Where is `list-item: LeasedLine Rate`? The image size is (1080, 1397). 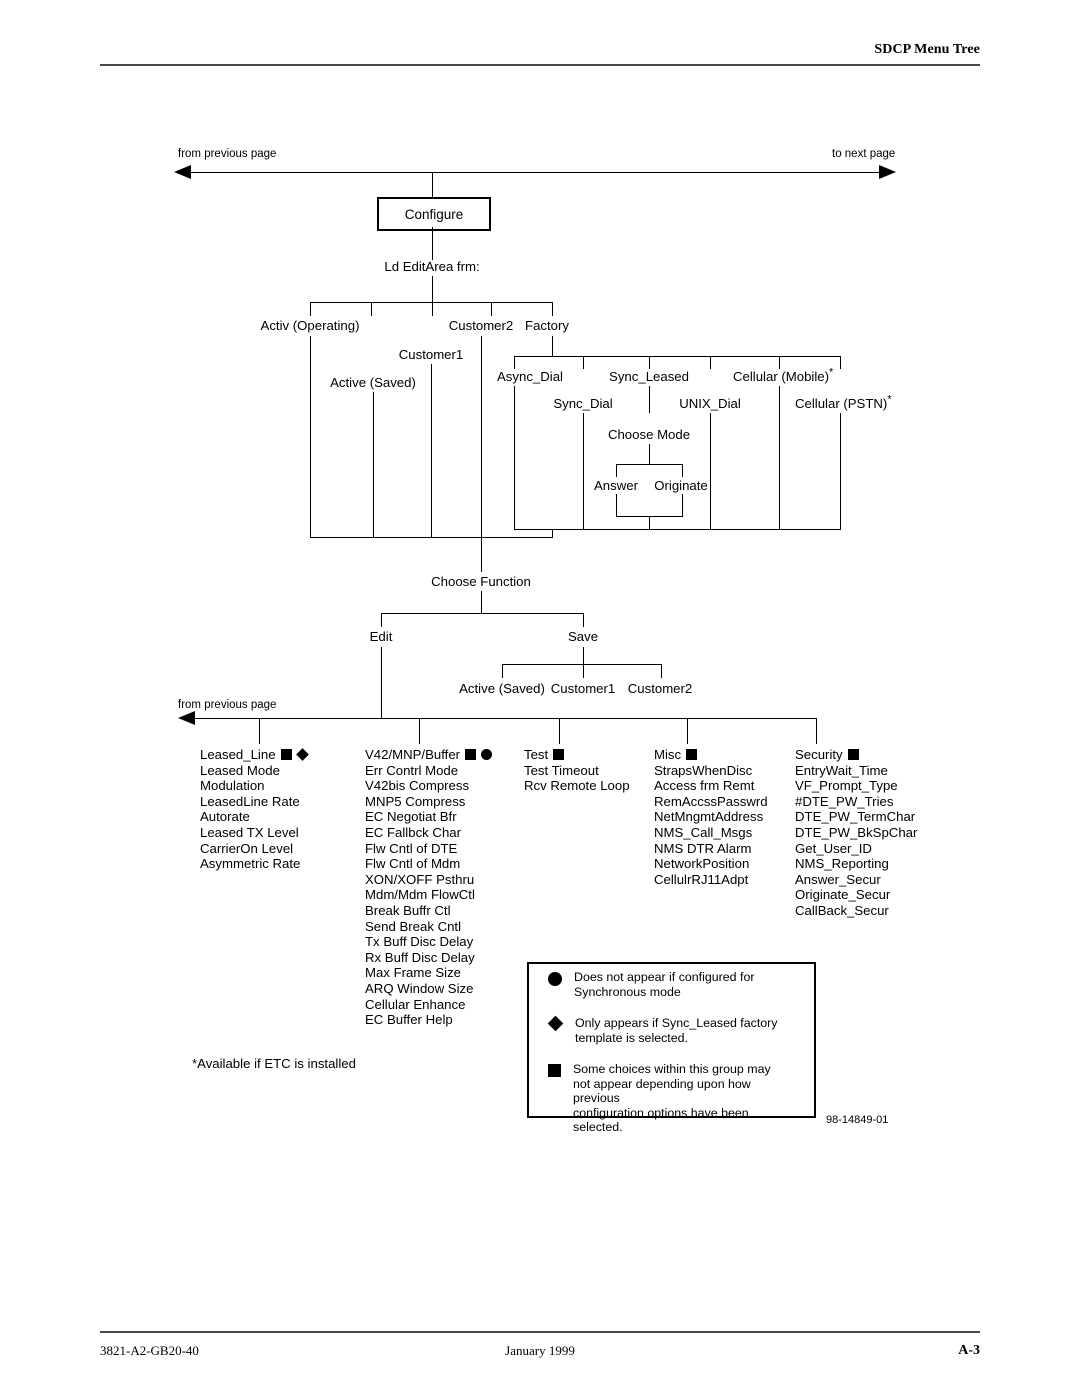 list-item: LeasedLine Rate is located at coordinates (254, 802).